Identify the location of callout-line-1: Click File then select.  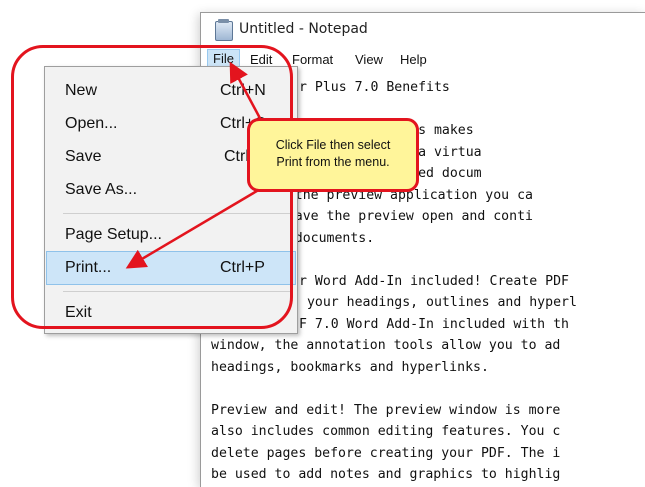
(333, 145).